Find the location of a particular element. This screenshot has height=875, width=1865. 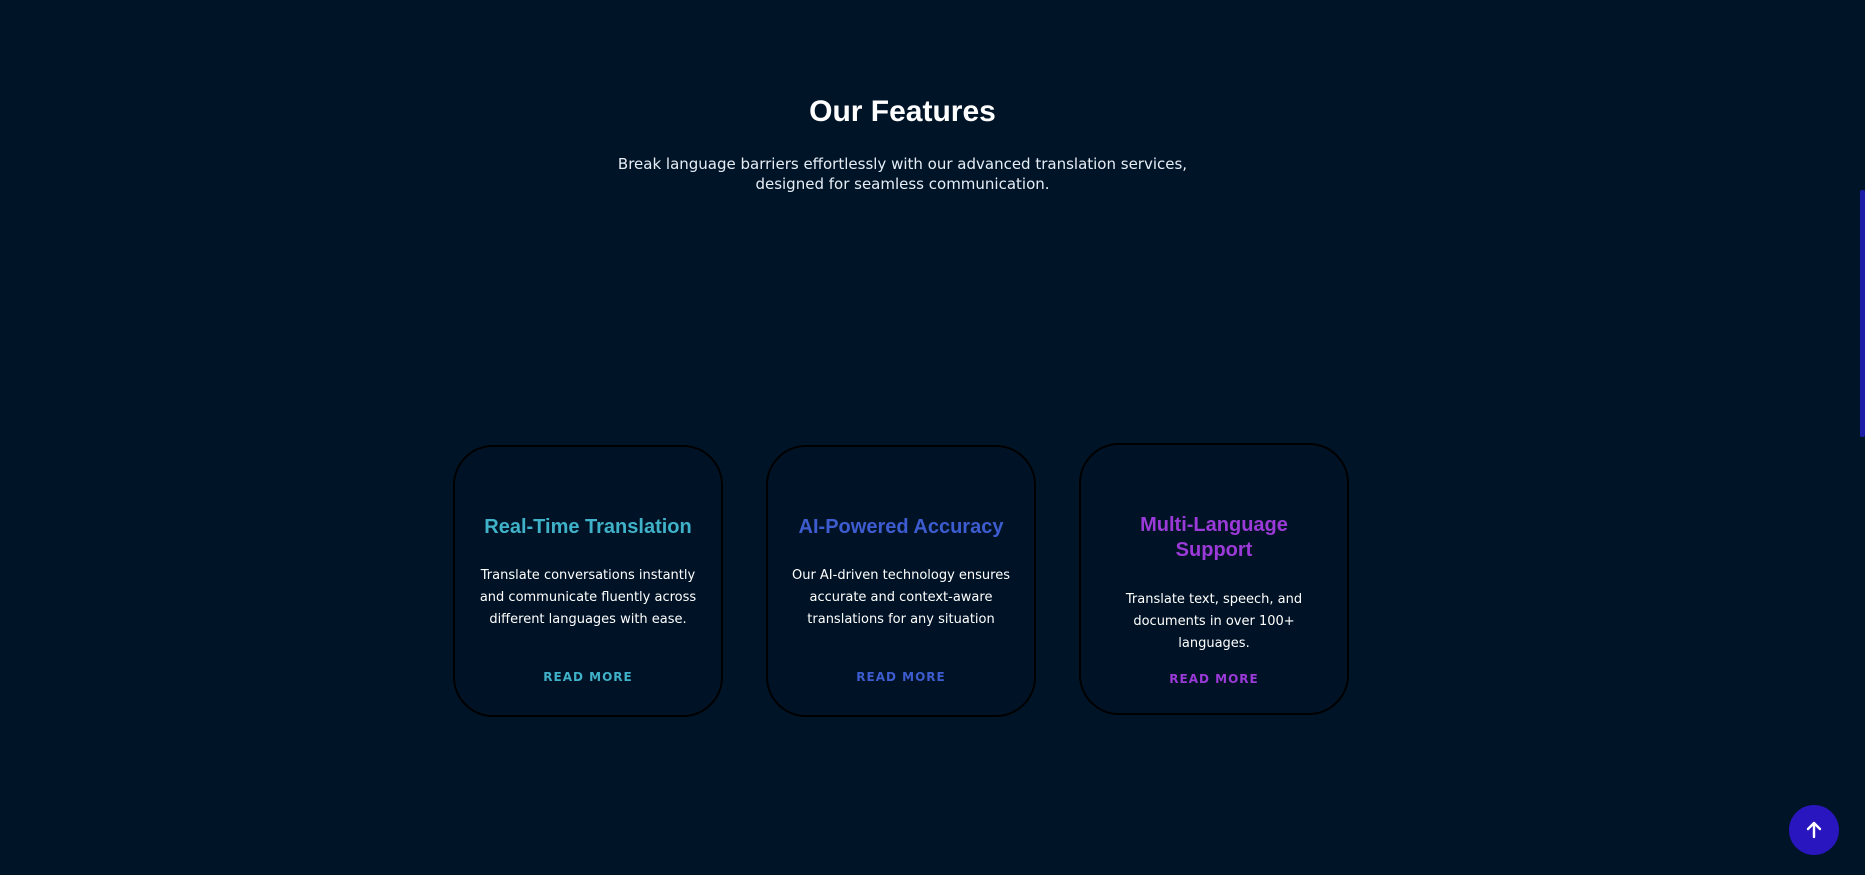

card-title: AI-Powered Accuracy is located at coordinates (901, 527).